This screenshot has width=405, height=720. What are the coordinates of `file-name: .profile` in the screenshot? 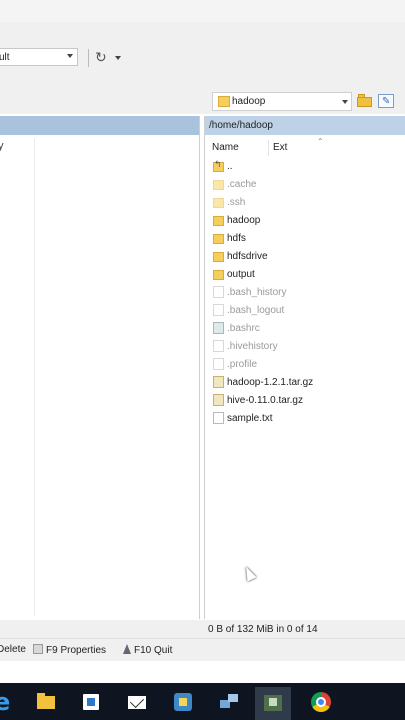 It's located at (242, 364).